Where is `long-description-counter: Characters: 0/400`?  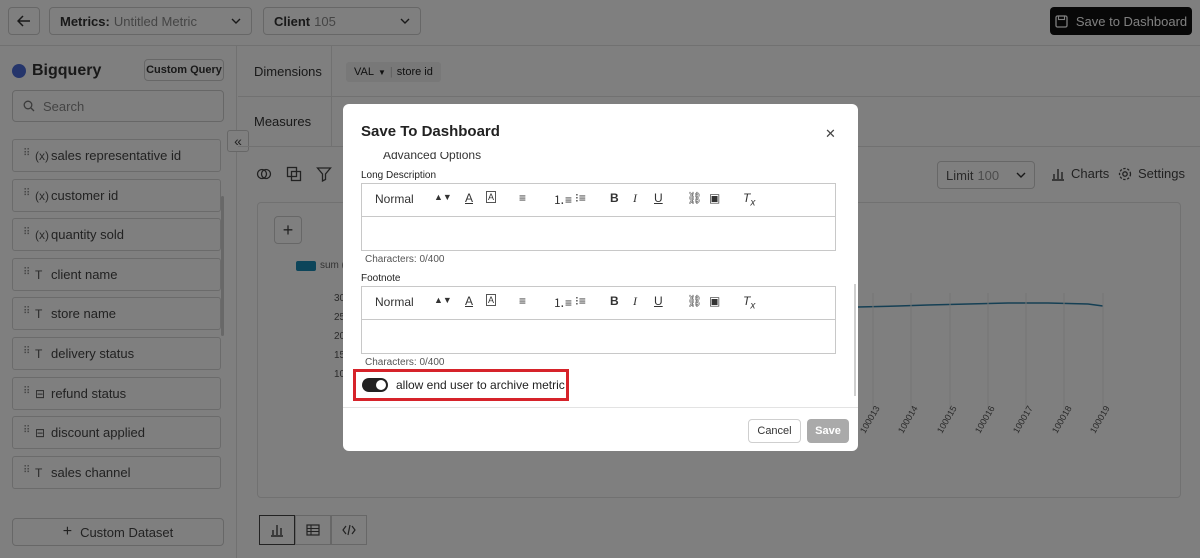
long-description-counter: Characters: 0/400 is located at coordinates (405, 259).